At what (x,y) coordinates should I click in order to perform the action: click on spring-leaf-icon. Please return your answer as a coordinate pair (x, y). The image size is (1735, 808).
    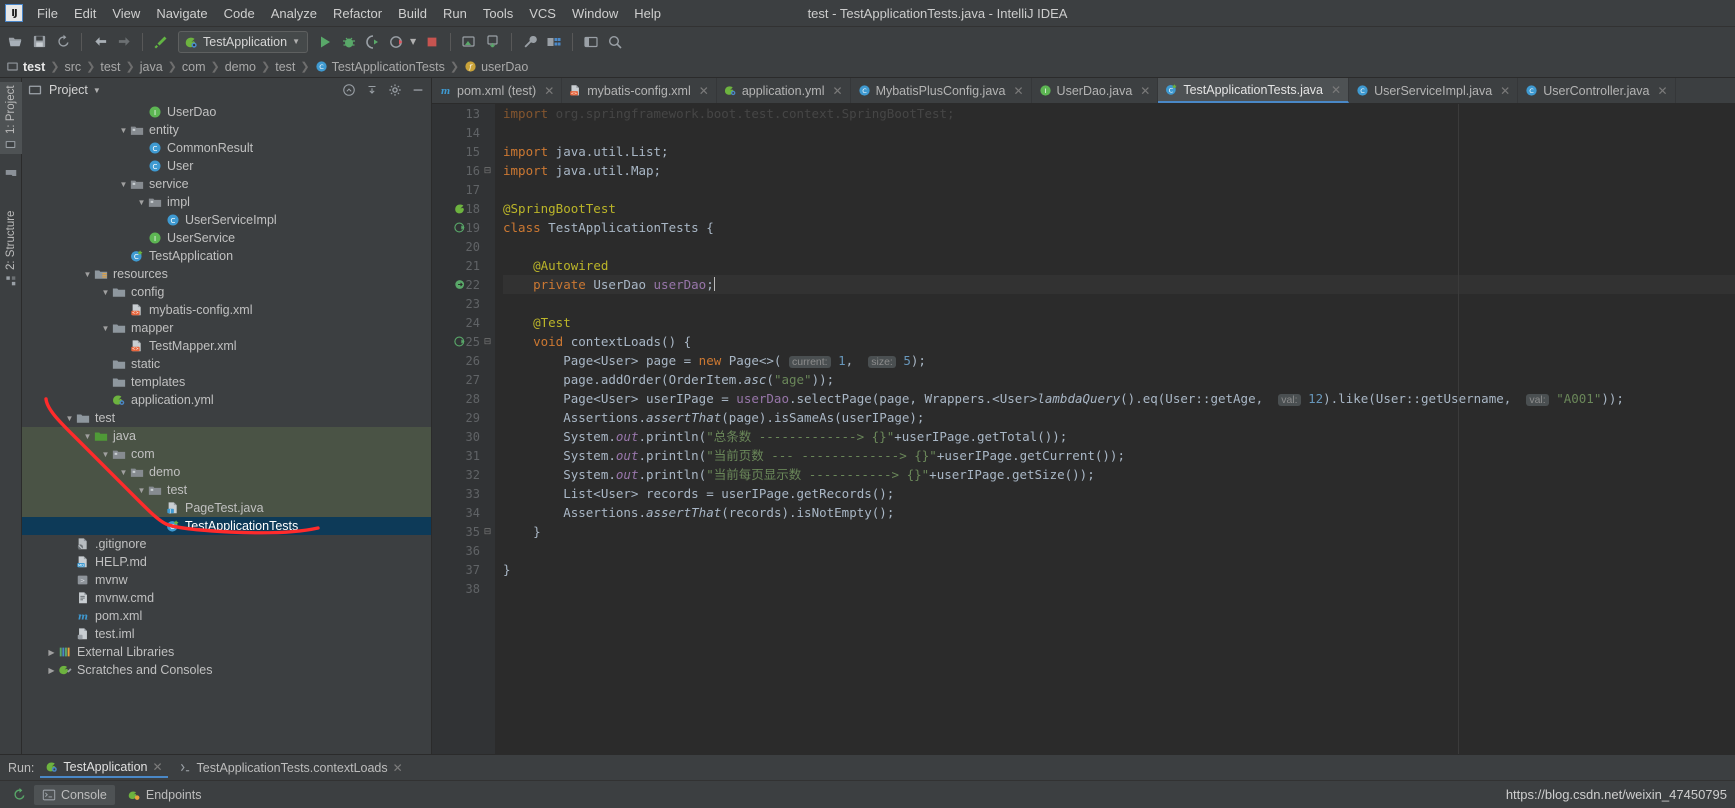
    Looking at the image, I should click on (460, 208).